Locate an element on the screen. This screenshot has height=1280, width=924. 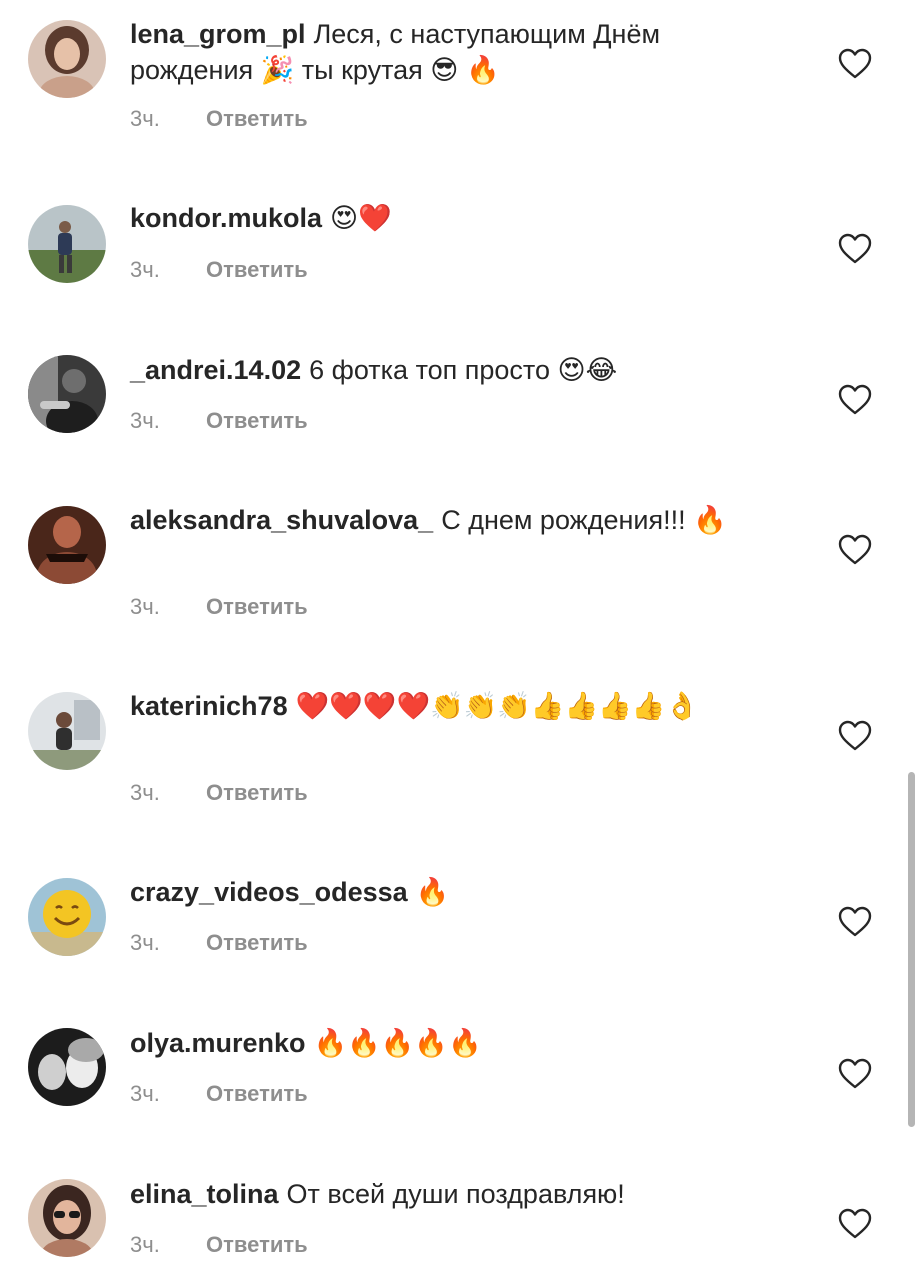
comment-username: crazy_videos_odessa is located at coordinates (269, 892).